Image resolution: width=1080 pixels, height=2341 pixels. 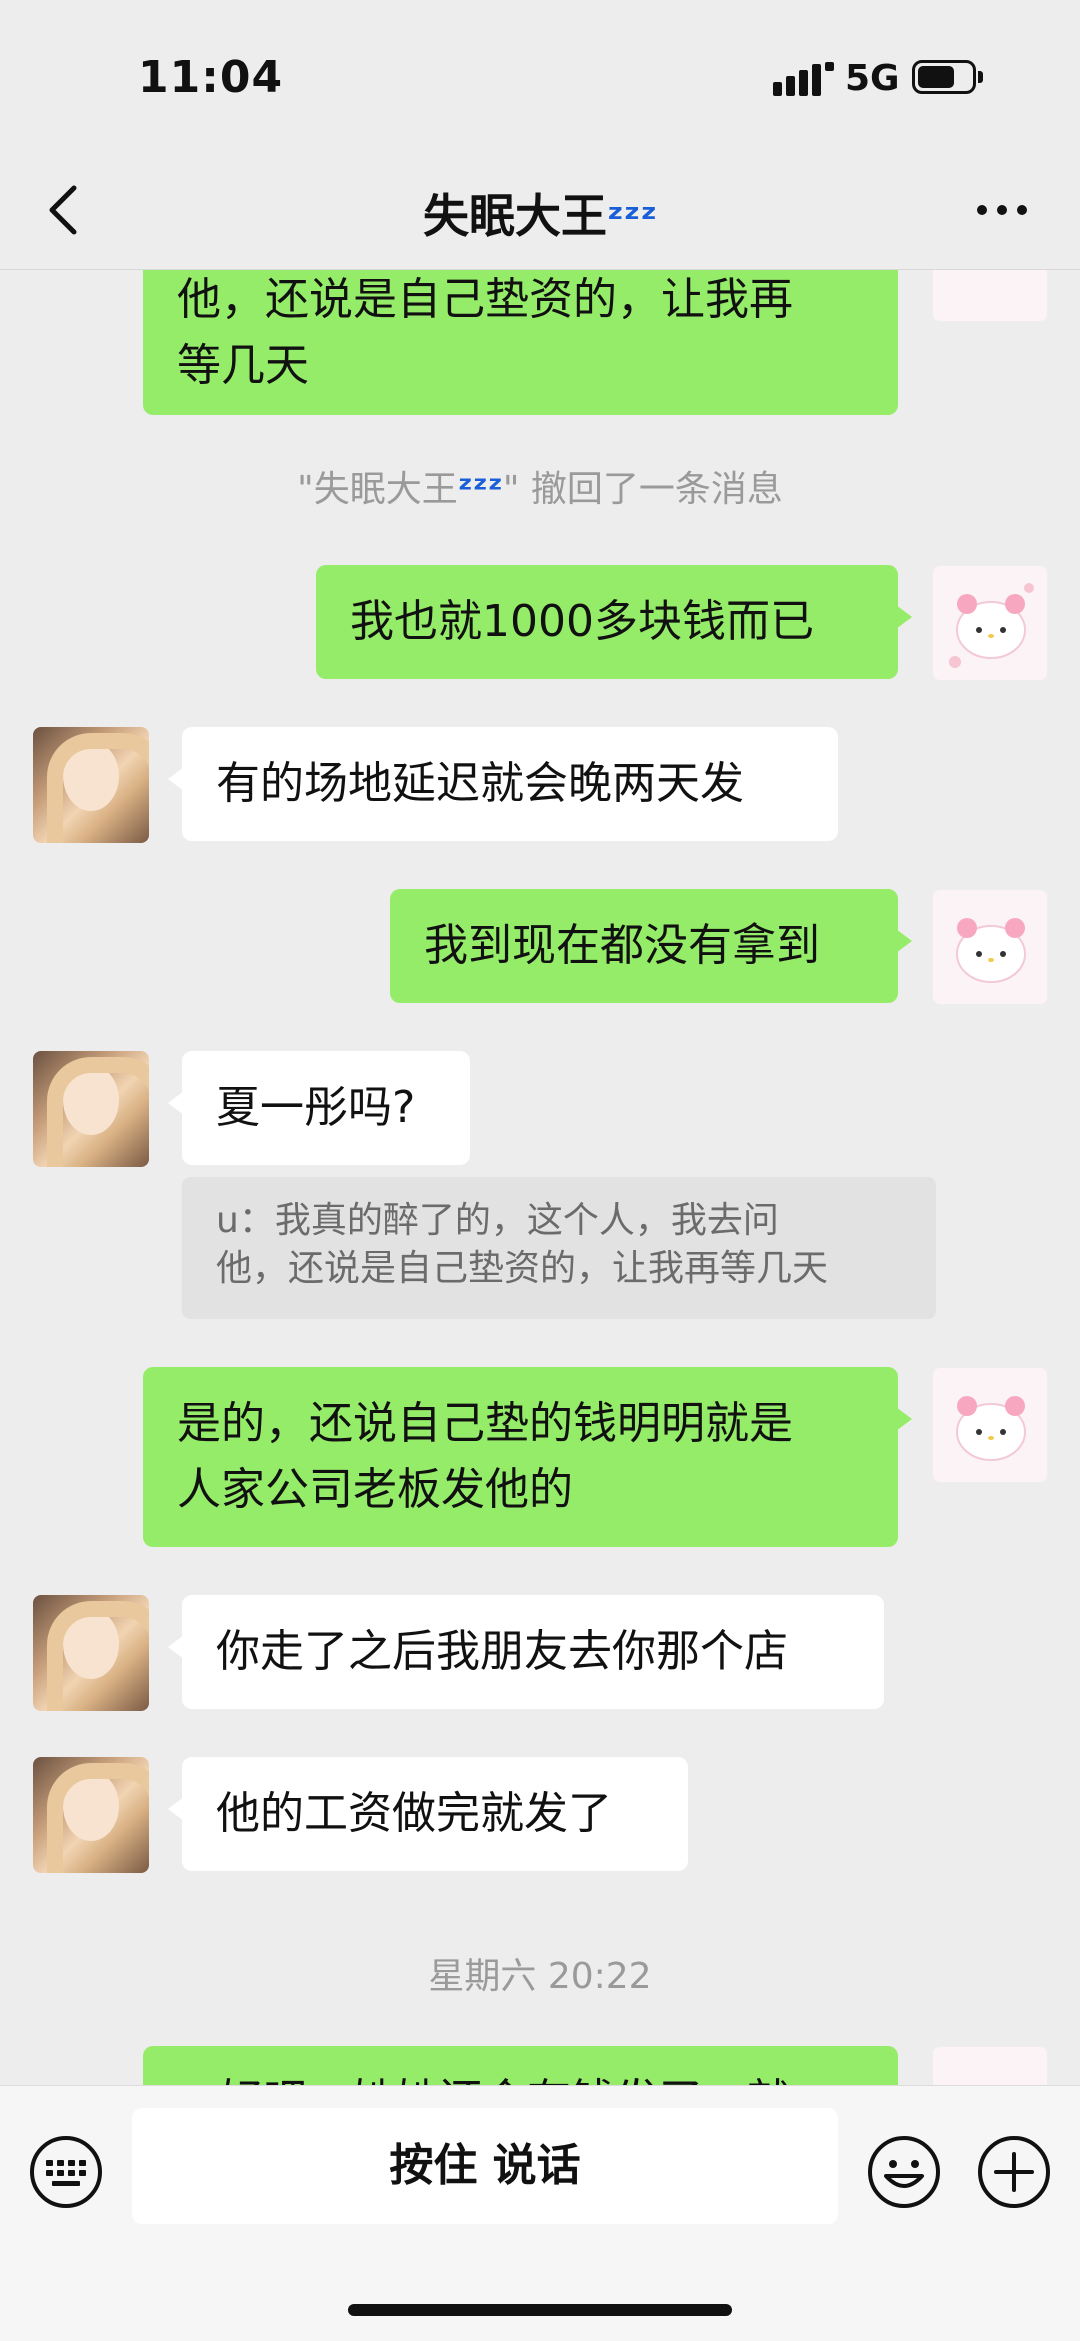 I want to click on message-line: 等几天, so click(x=243, y=365).